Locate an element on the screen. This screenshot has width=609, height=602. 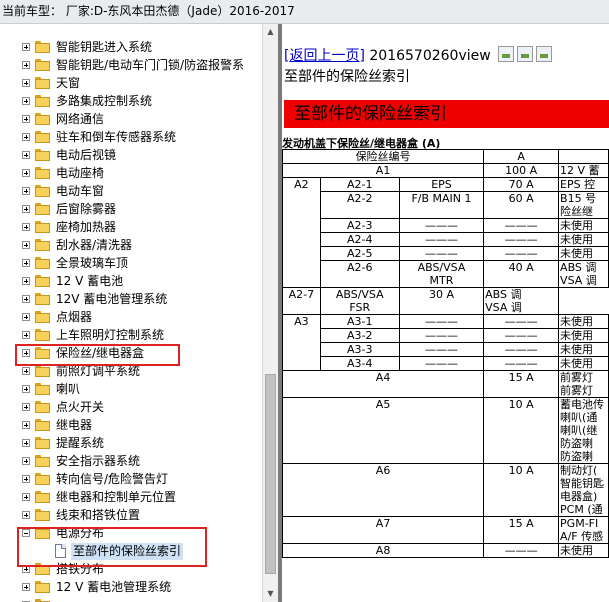
tree-item-folder: 安全指示器系统 is located at coordinates (131, 461).